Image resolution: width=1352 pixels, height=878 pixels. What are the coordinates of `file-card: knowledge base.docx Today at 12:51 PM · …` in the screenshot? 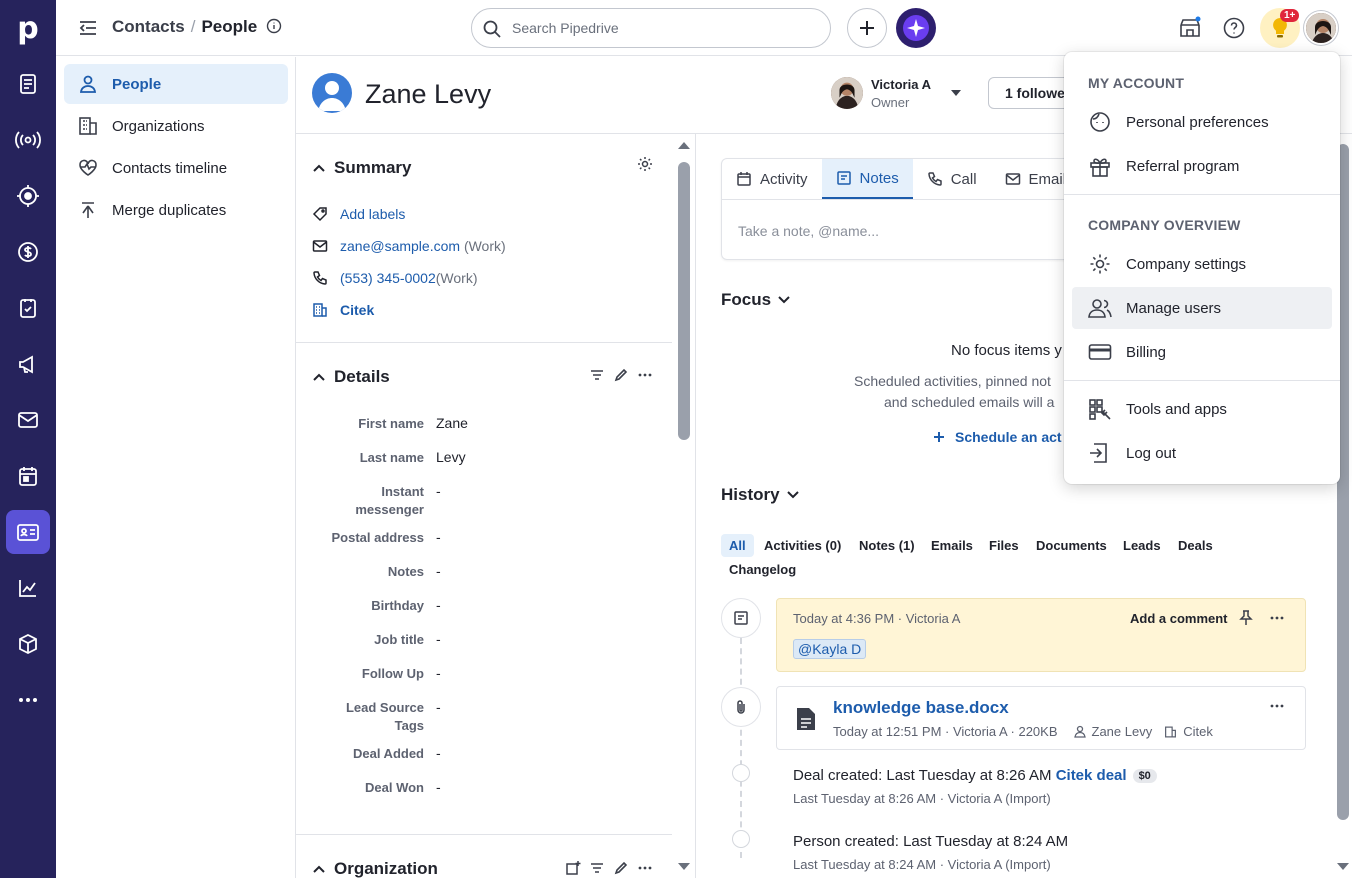 It's located at (1041, 718).